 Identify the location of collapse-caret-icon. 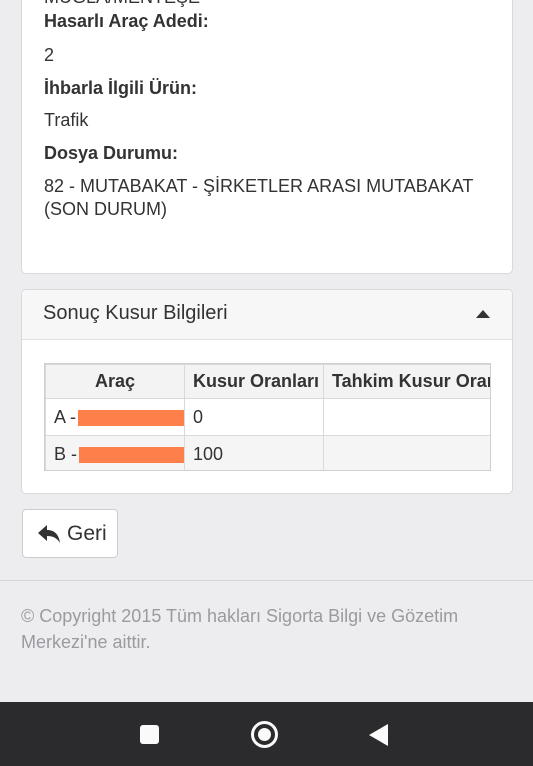
(483, 314).